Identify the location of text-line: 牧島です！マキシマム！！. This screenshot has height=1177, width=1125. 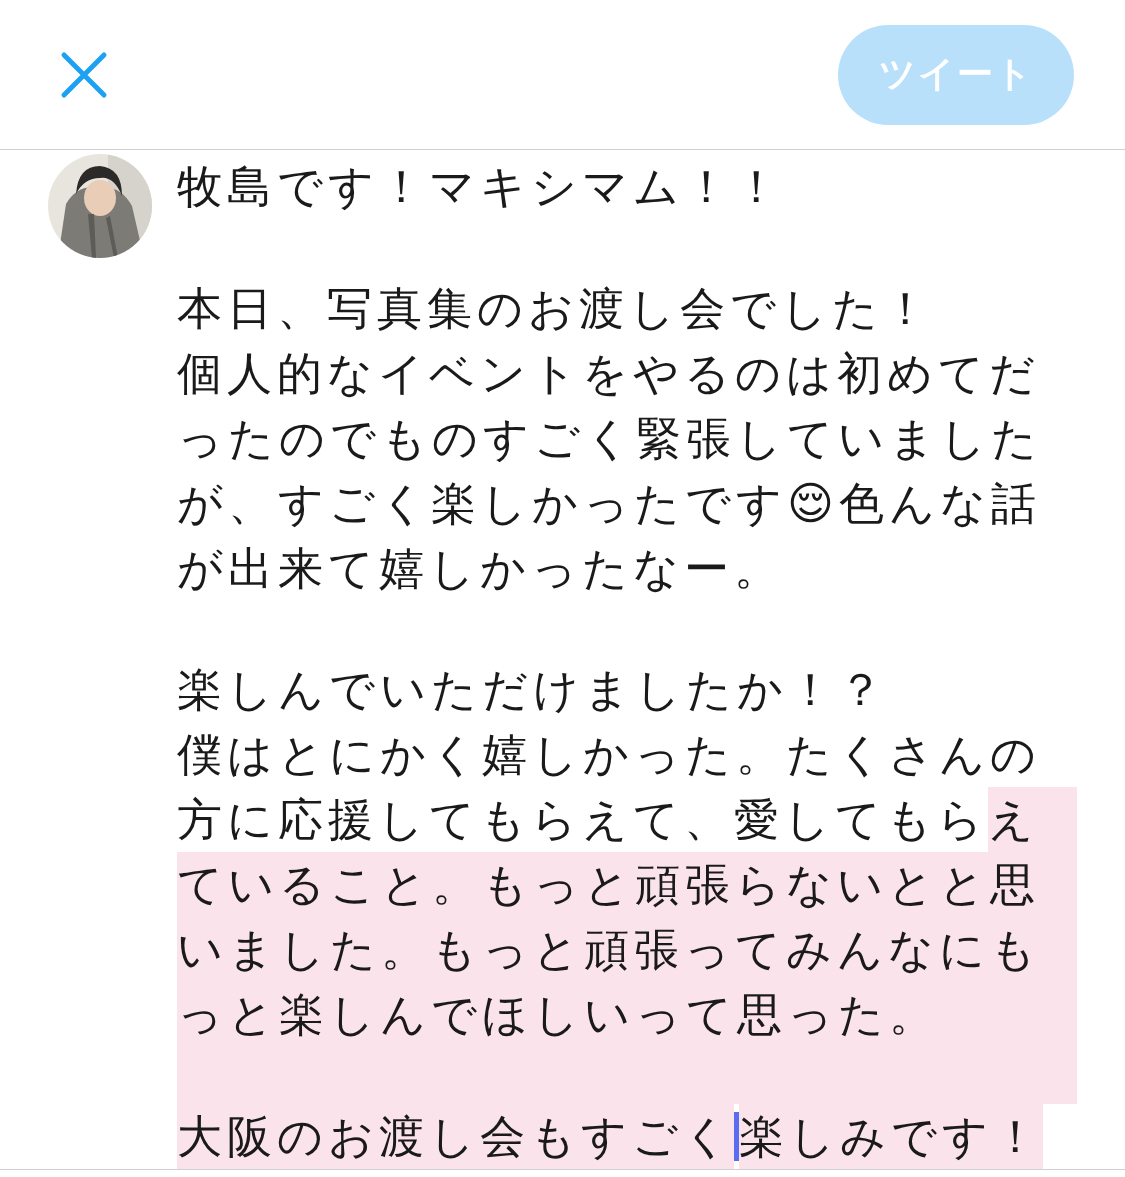
(480, 187).